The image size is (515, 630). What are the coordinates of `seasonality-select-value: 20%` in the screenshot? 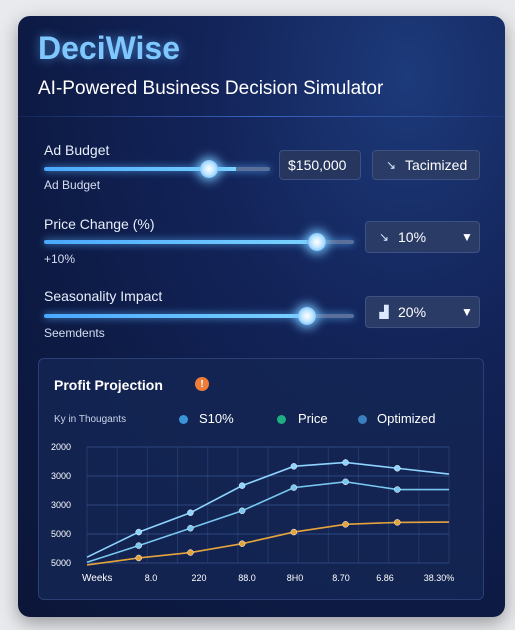 It's located at (412, 312).